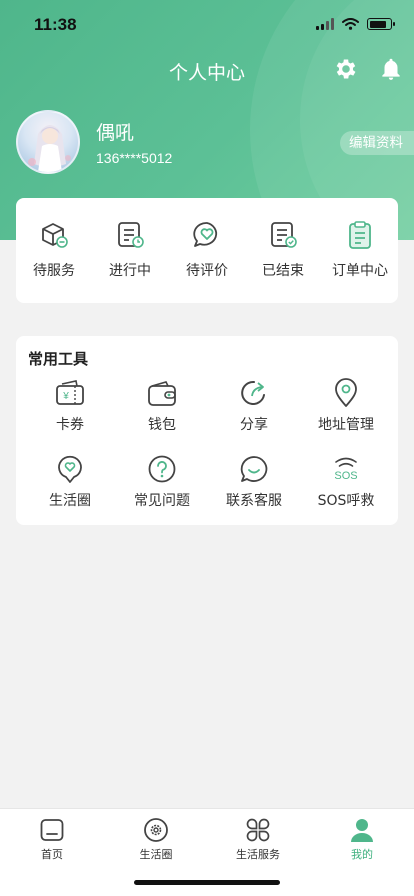  What do you see at coordinates (254, 501) in the screenshot?
I see `tool-label: 联系客服` at bounding box center [254, 501].